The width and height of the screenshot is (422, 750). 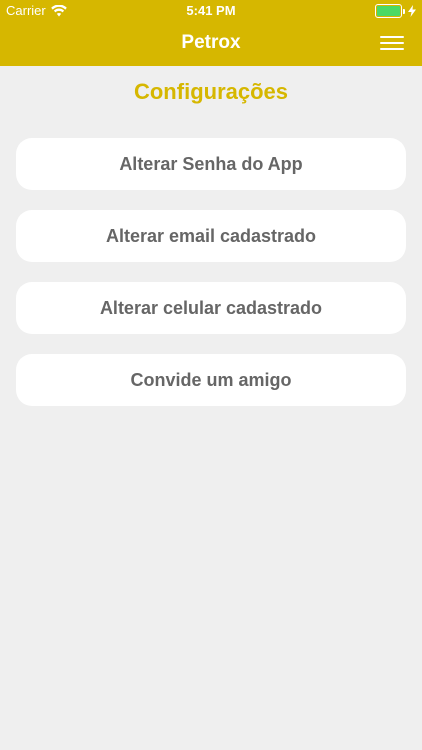 I want to click on change-phone-button: Alterar celular cadastrado, so click(x=211, y=308).